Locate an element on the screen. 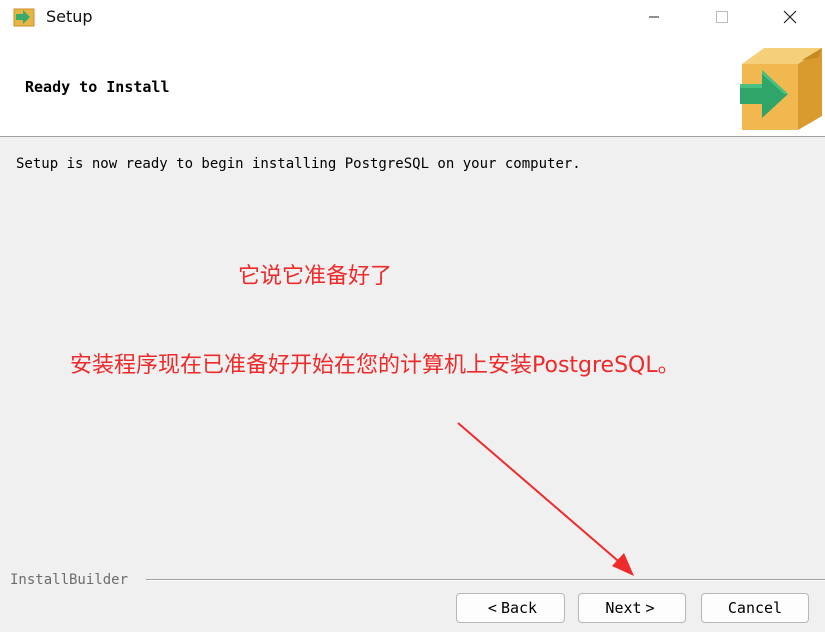 The height and width of the screenshot is (632, 825). annotation-note-2: 安装程序现在已准备好开始在您的计算机上安装PostgreSQL。 is located at coordinates (375, 365).